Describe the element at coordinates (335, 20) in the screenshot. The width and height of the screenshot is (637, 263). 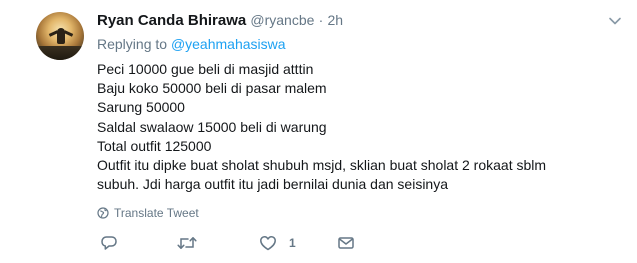
I see `tweet-timestamp: 2h` at that location.